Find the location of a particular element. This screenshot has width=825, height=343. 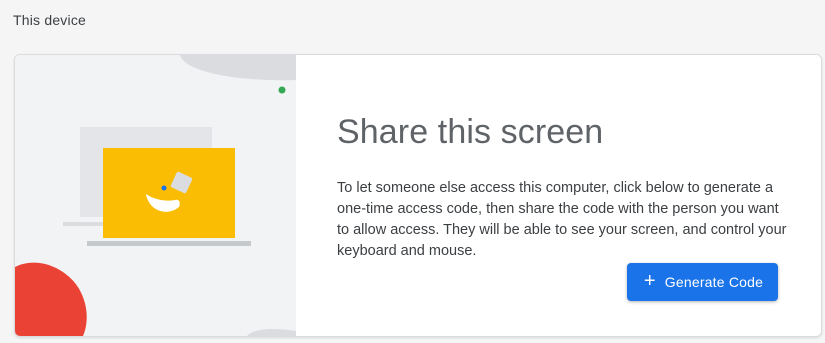

share-screen-heading: Share this screen is located at coordinates (470, 132).